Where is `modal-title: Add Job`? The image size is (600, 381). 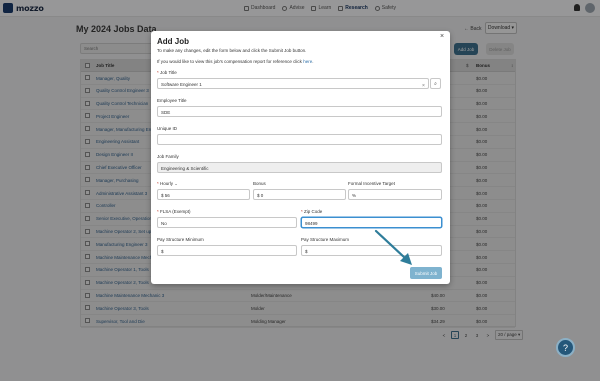
modal-title: Add Job is located at coordinates (173, 41).